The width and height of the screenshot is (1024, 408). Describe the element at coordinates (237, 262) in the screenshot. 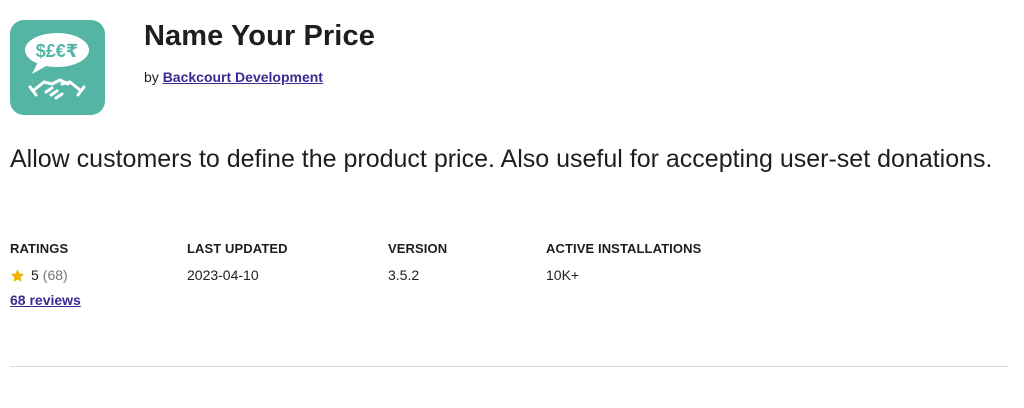

I see `last-updated-section: LAST UPDATED 2023-04-10` at that location.